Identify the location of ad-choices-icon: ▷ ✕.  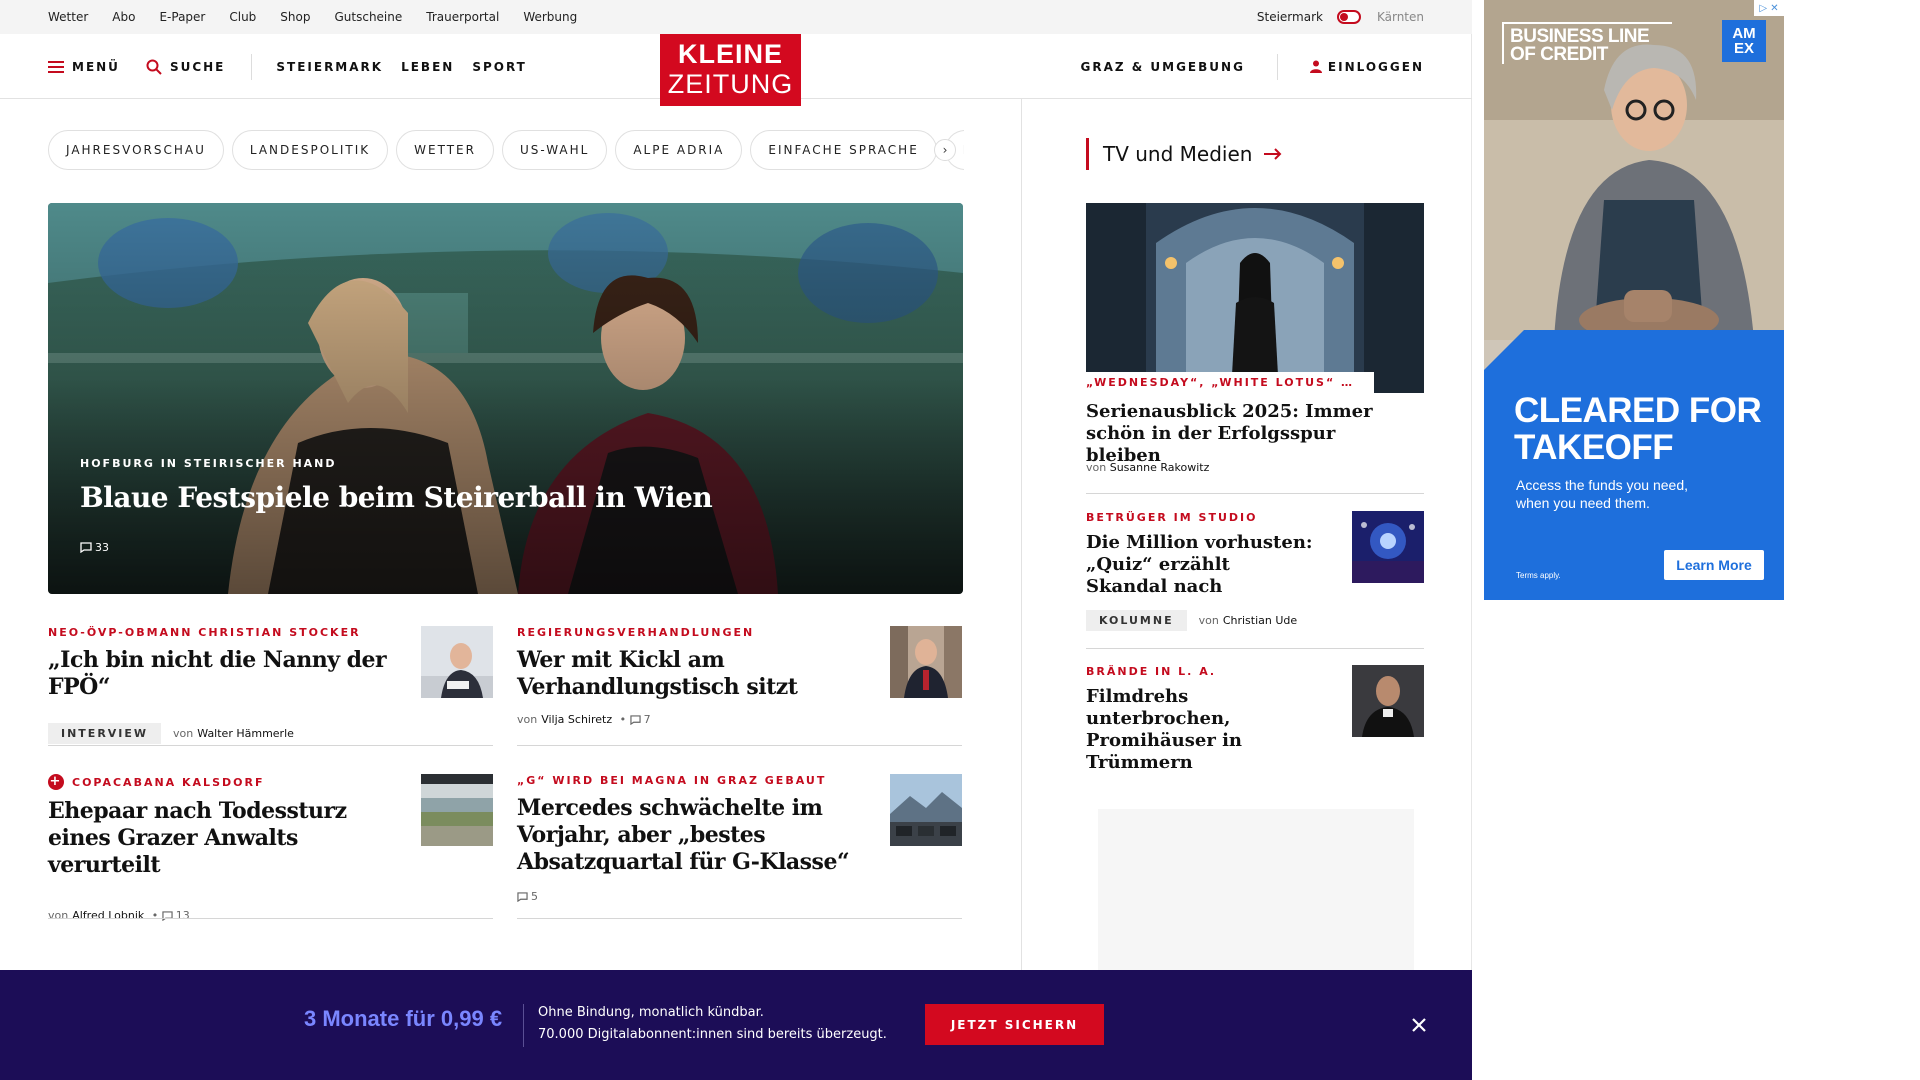
(1769, 8).